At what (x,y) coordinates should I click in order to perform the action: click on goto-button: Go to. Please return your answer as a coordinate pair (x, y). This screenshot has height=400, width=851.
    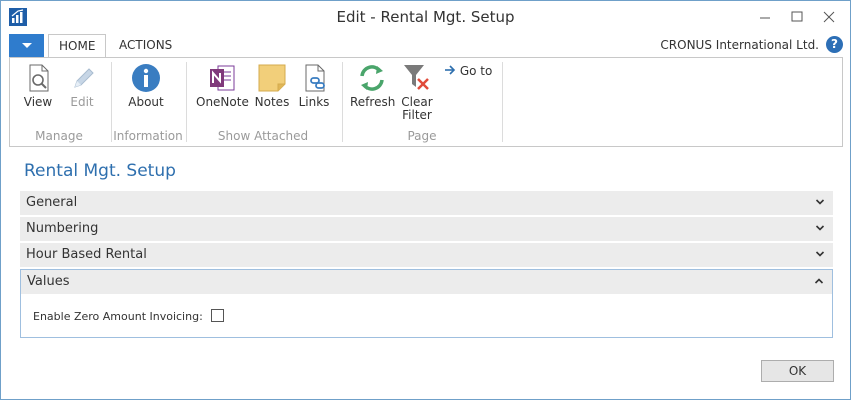
    Looking at the image, I should click on (468, 71).